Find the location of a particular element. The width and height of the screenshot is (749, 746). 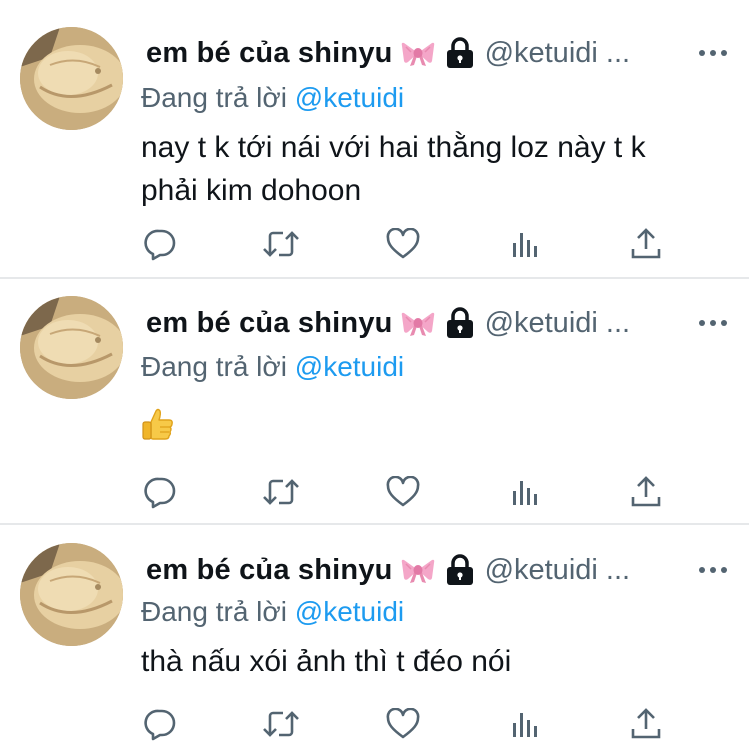

tweet-text is located at coordinates (431, 430).